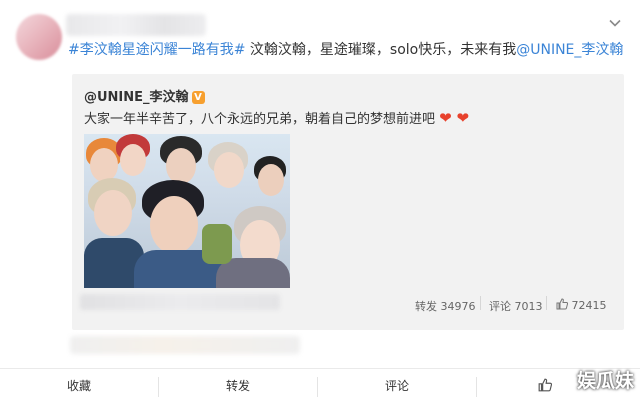  I want to click on quoted-text: 大家一年半辛苦了，八个永远的兄弟，朝着自己的梦想前进吧 ❤ ❤, so click(276, 117).